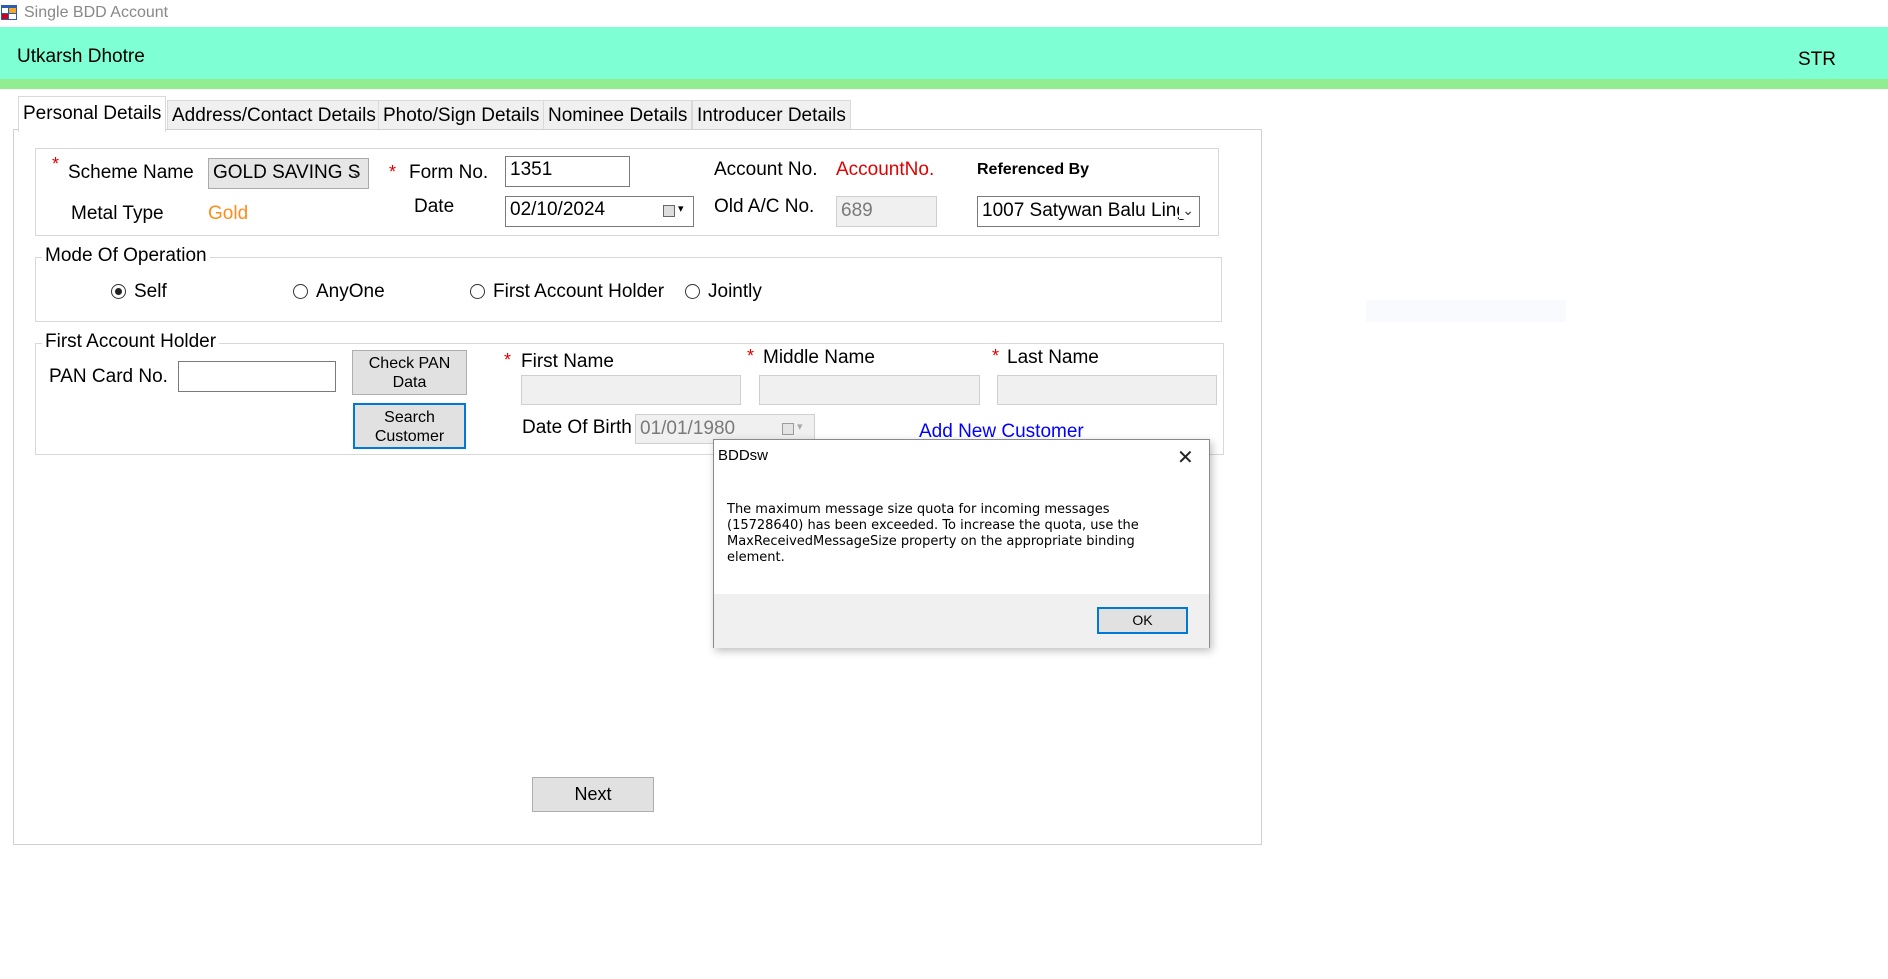 The width and height of the screenshot is (1888, 979). Describe the element at coordinates (558, 209) in the screenshot. I see `date-value: 02/10/2024` at that location.